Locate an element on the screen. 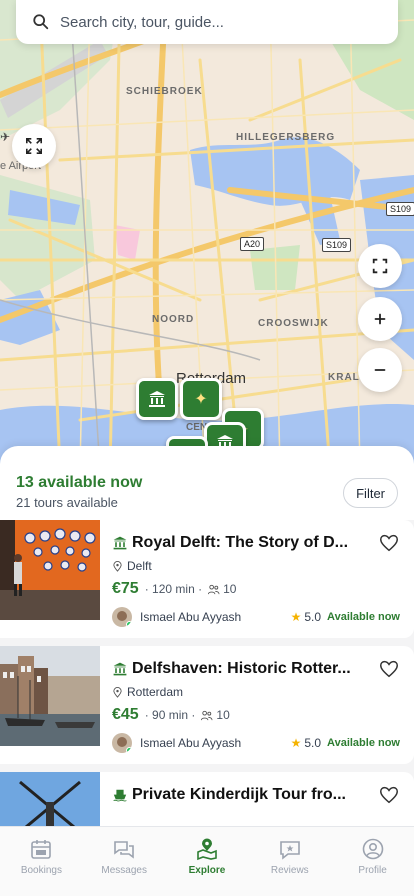  map-label-crooswijk: CROOSWIJK is located at coordinates (293, 323).